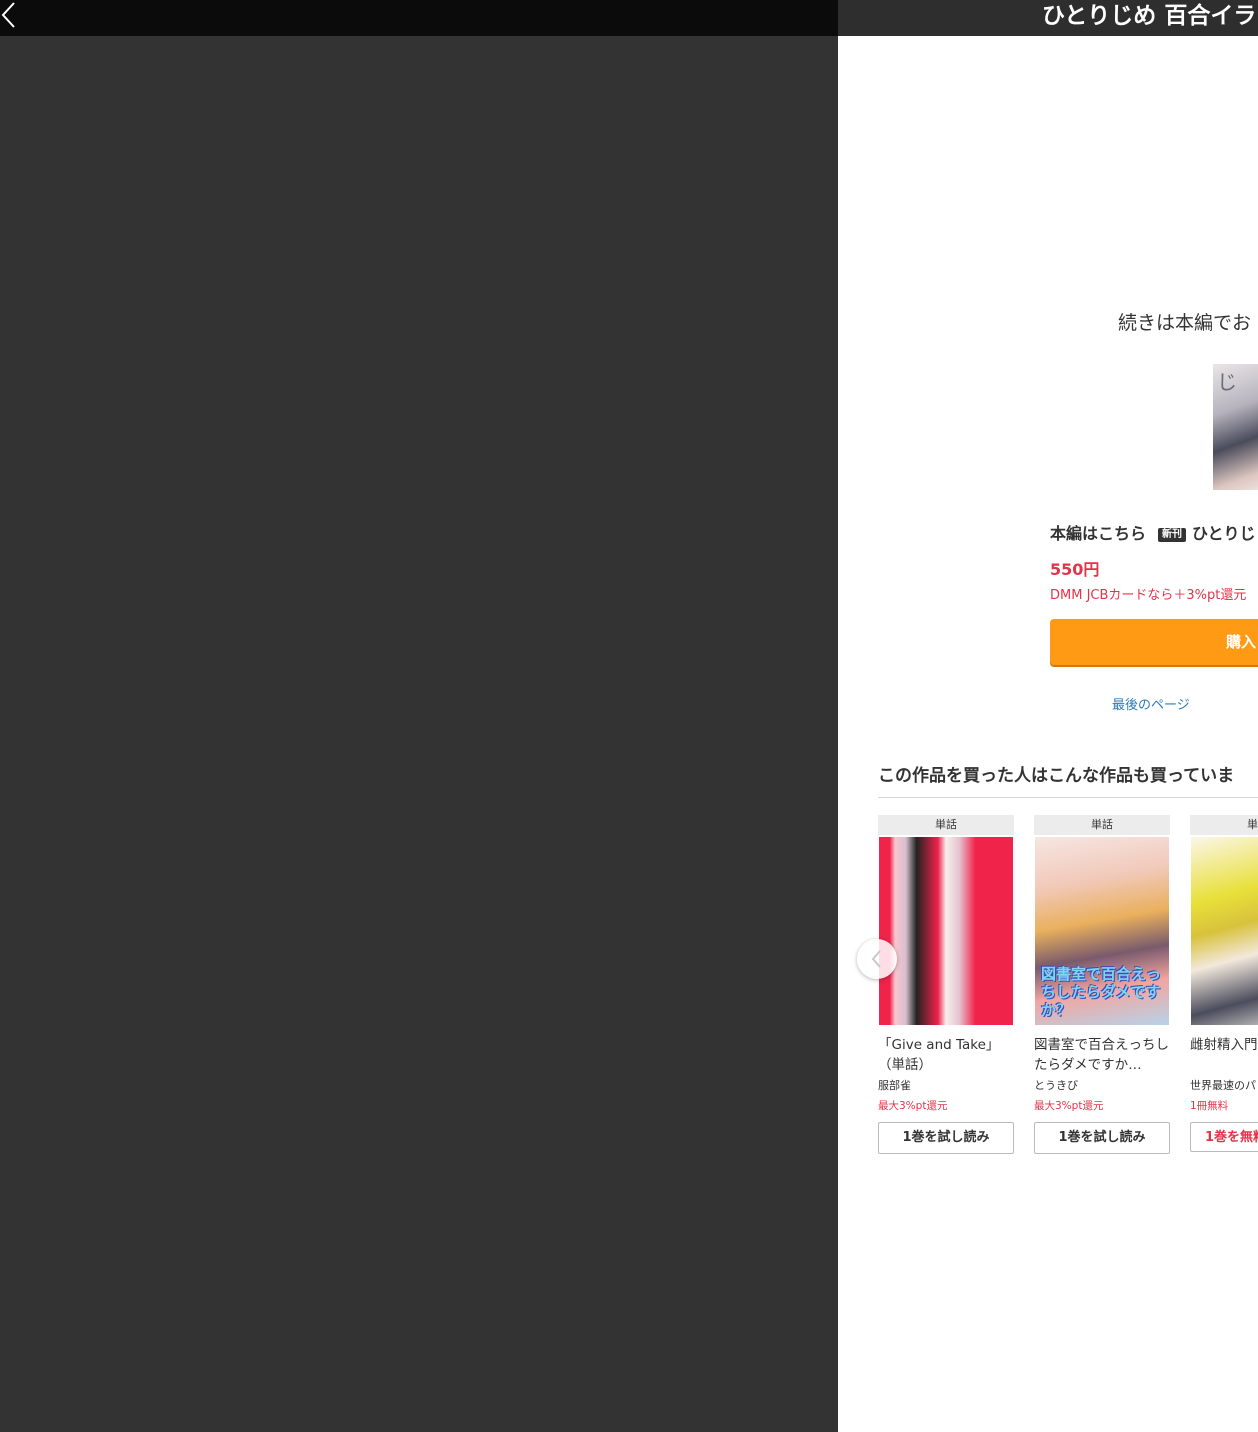 The height and width of the screenshot is (1432, 1258). I want to click on card-author: とうきび, so click(1102, 1086).